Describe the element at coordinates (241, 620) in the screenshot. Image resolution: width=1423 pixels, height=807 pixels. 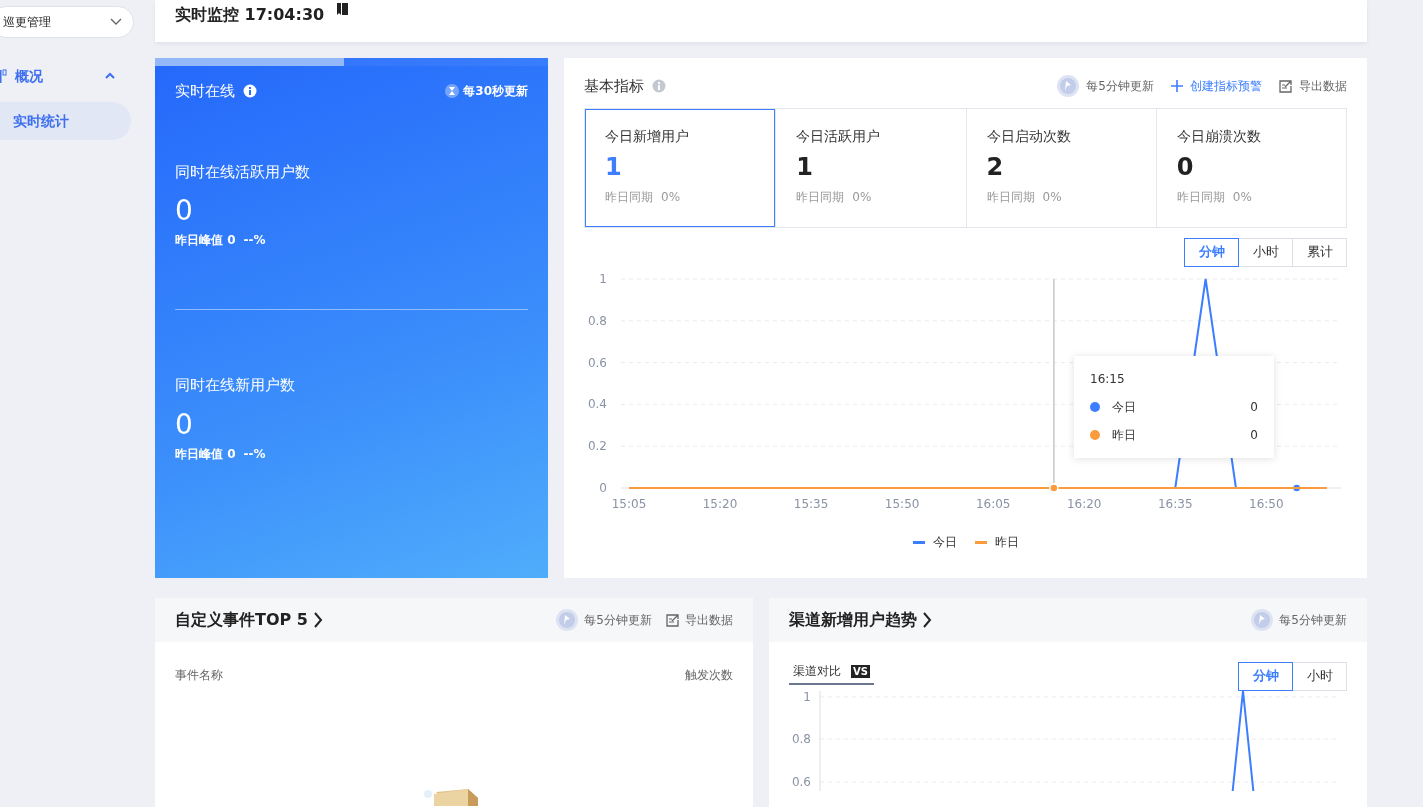
I see `card-title: 自定义事件TOP 5` at that location.